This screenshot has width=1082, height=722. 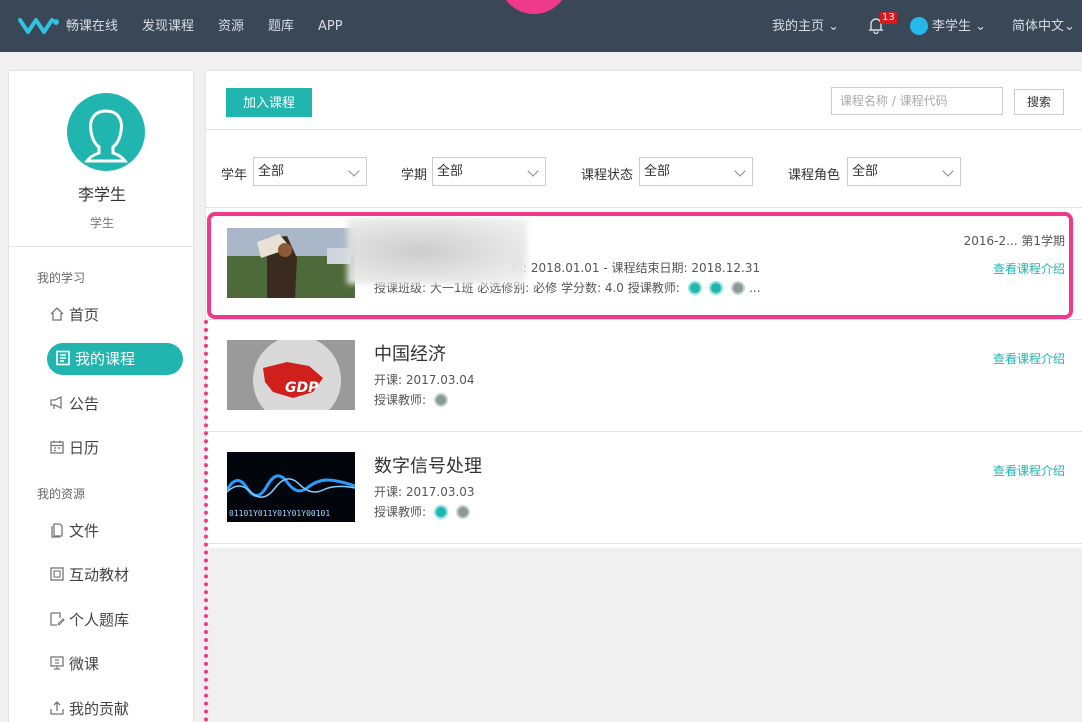 I want to click on section-my-learning: 我的学习, so click(x=61, y=278).